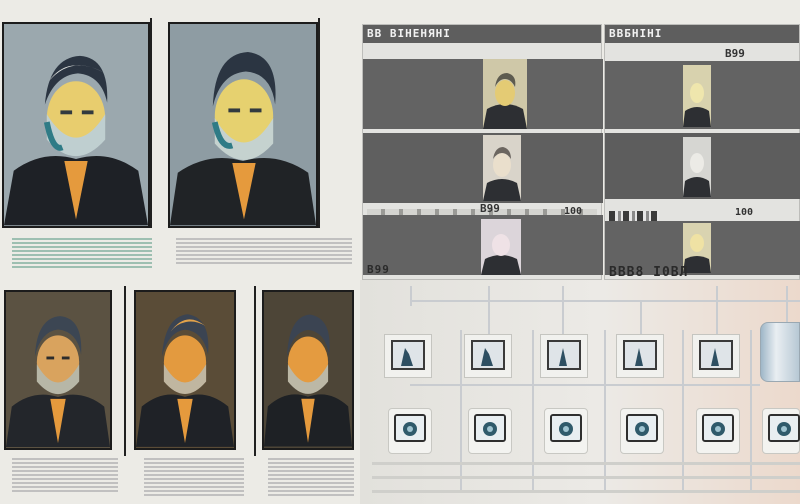 The height and width of the screenshot is (504, 800). What do you see at coordinates (649, 272) in the screenshot?
I see `window-footer-label: ВВВ8 І0ВЛ` at bounding box center [649, 272].